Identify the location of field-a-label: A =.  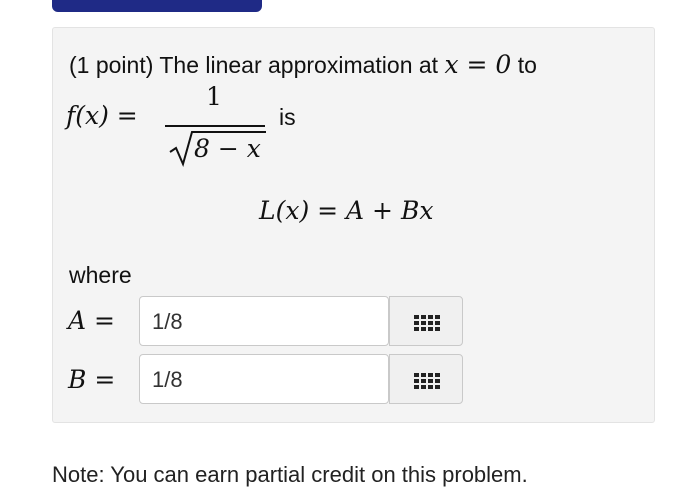
(91, 320).